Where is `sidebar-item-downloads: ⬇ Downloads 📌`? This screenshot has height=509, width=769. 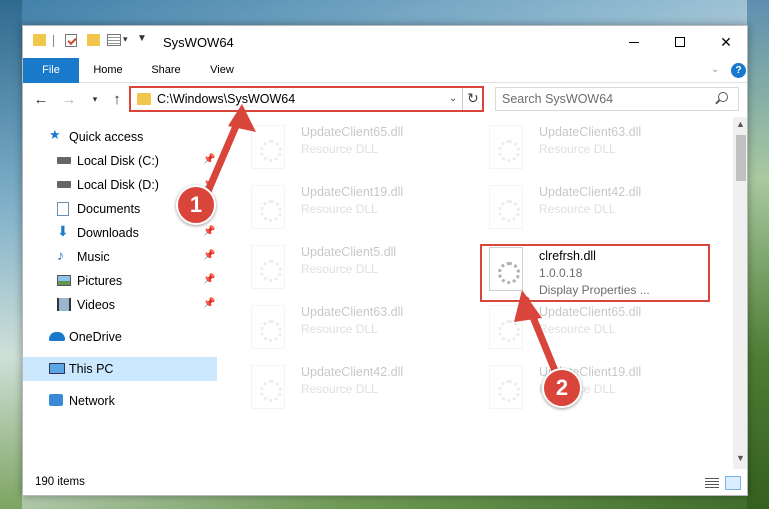 sidebar-item-downloads: ⬇ Downloads 📌 is located at coordinates (120, 233).